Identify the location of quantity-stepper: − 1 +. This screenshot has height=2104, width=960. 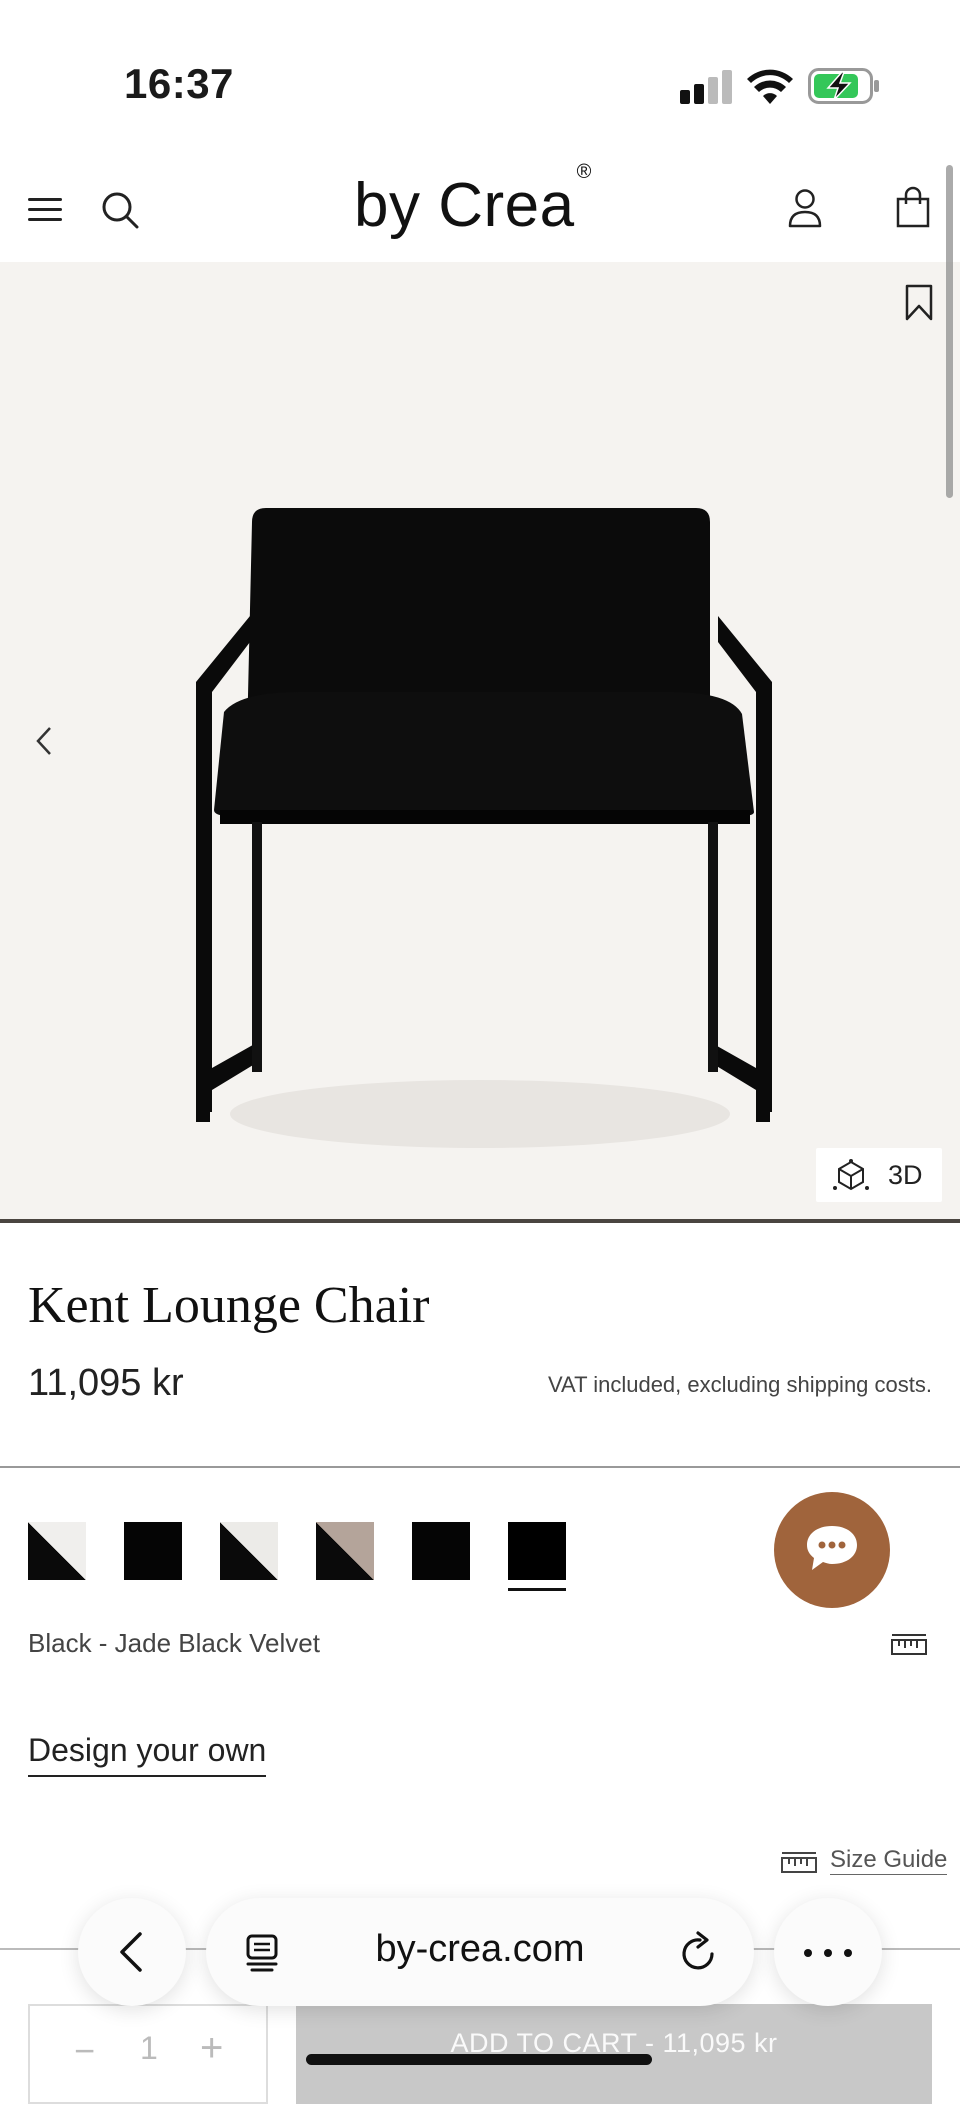
(148, 2054).